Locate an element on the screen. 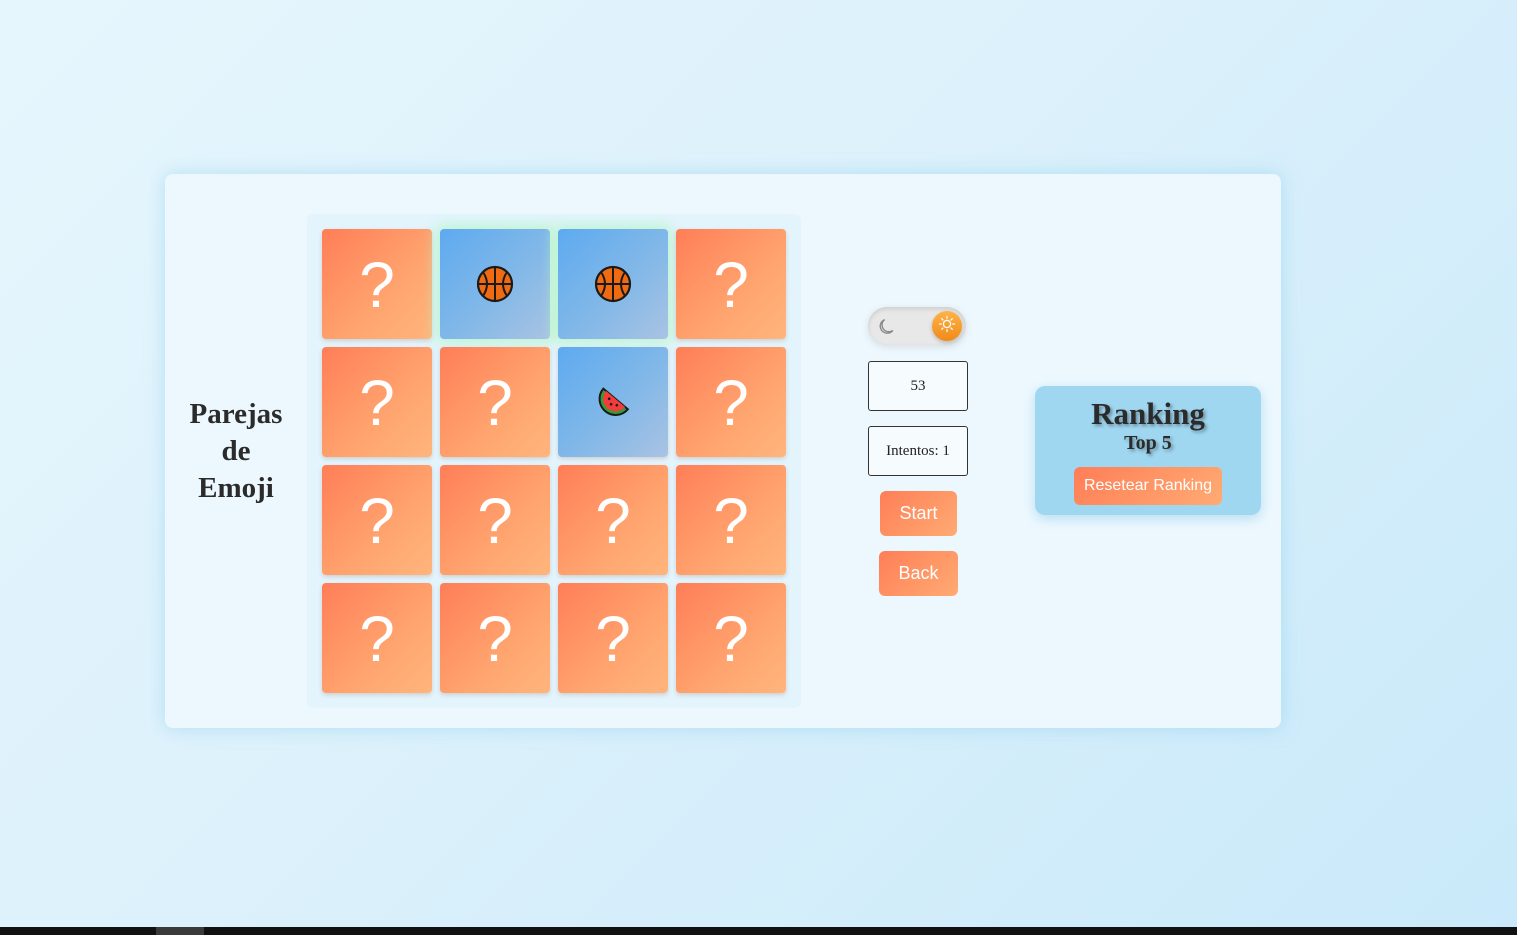 This screenshot has height=935, width=1517. timer-value: 53 is located at coordinates (918, 385).